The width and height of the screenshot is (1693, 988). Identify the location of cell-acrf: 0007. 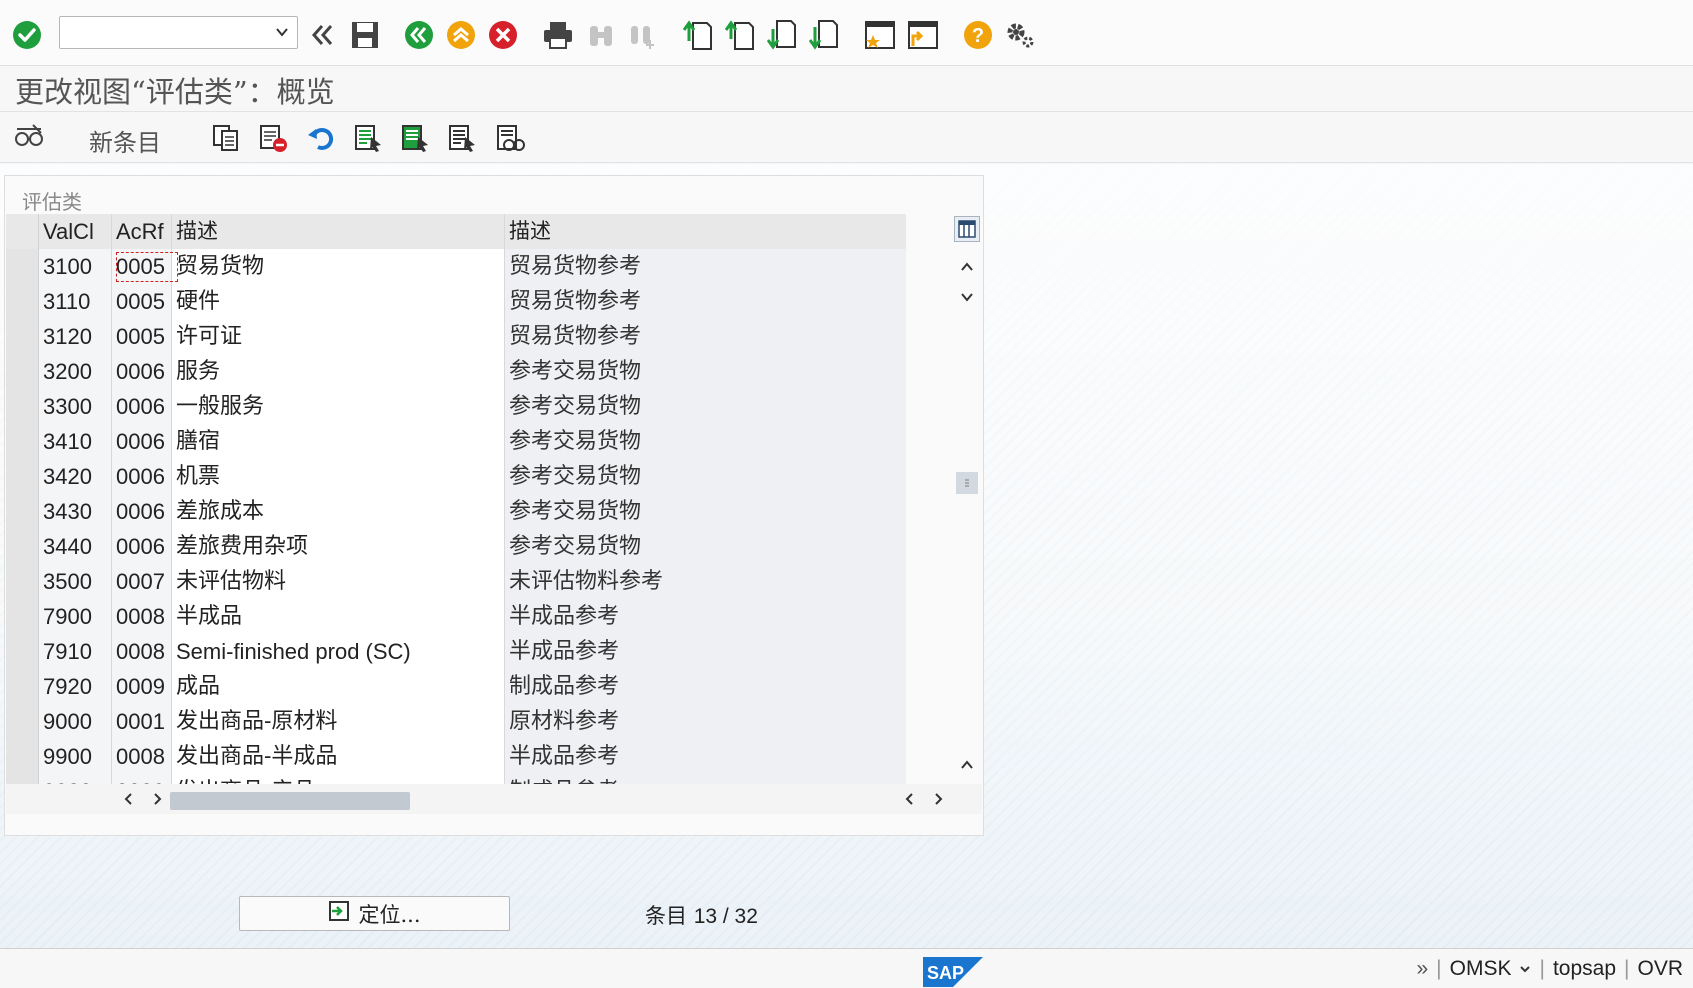
(142, 581).